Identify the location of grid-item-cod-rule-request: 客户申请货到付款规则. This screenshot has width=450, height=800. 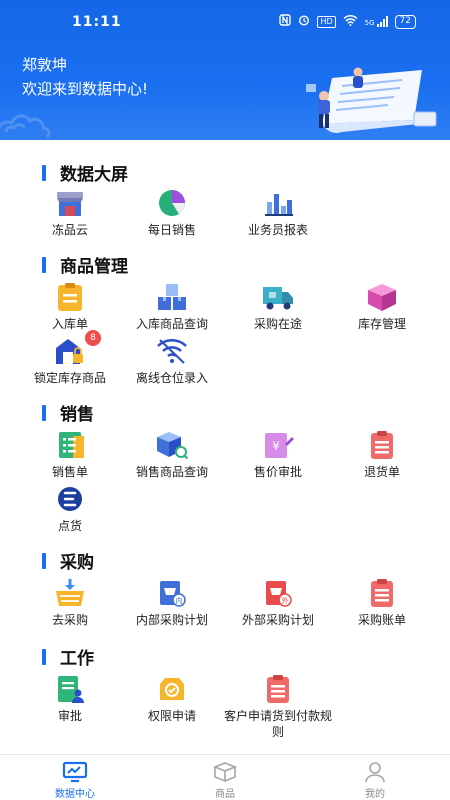
(278, 707).